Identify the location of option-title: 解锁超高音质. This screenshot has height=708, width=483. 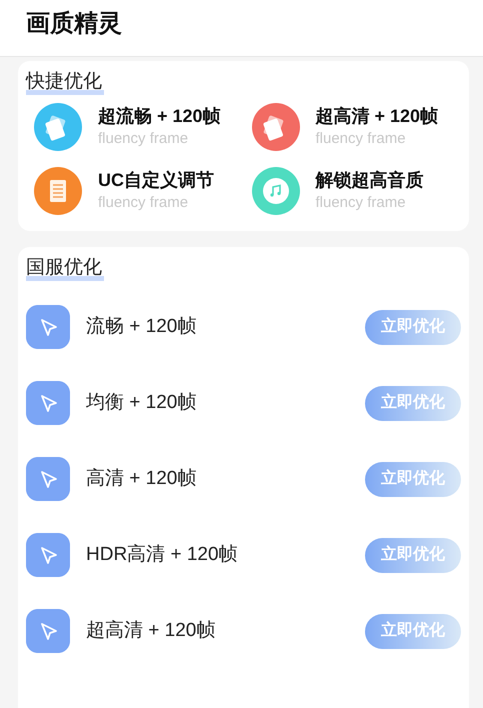
(370, 180).